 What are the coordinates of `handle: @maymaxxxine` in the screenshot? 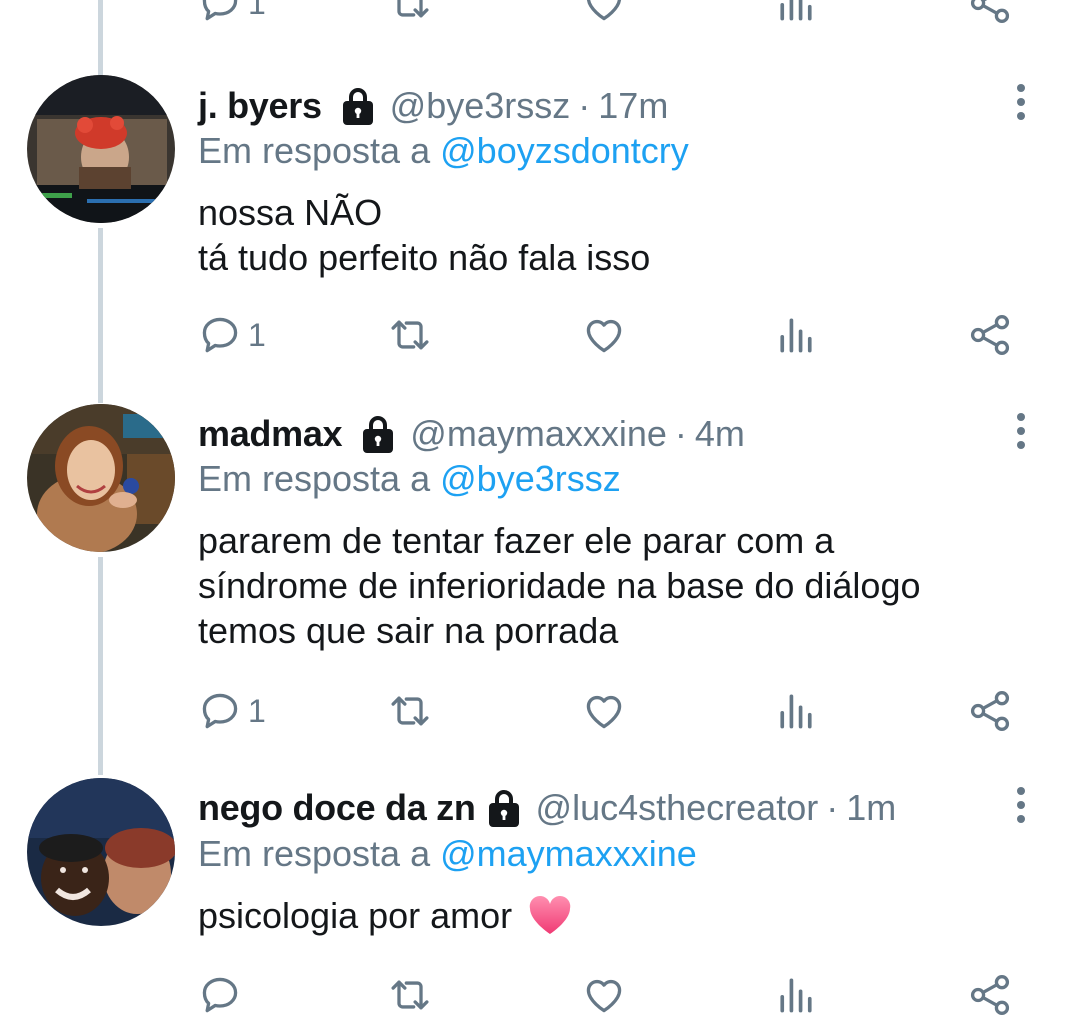 It's located at (538, 434).